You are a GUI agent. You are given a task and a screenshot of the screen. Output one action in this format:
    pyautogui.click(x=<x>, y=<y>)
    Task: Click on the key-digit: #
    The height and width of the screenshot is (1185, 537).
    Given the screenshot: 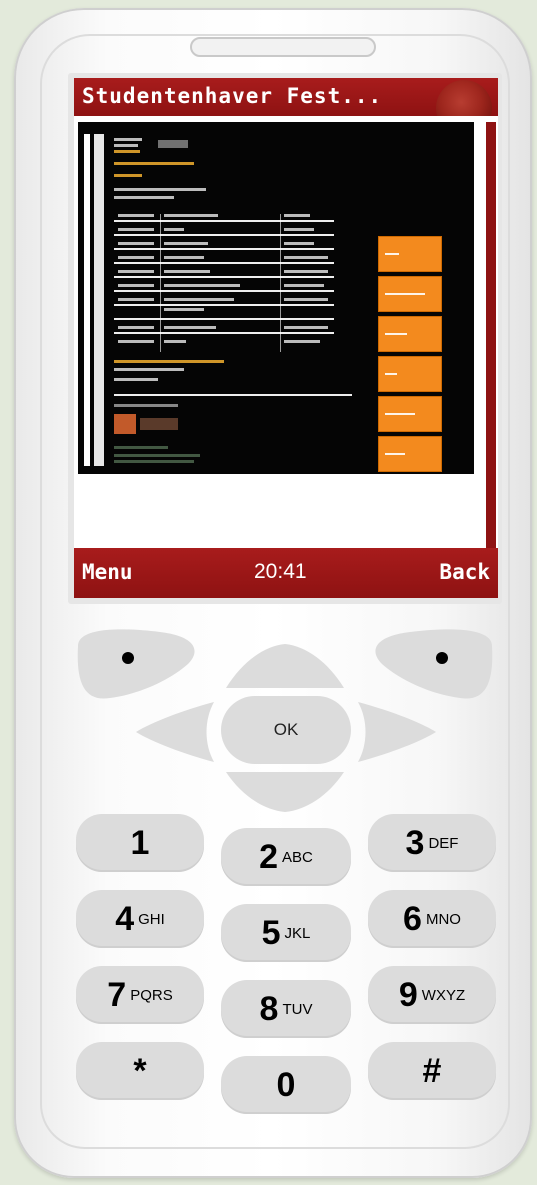 What is the action you would take?
    pyautogui.click(x=432, y=1070)
    